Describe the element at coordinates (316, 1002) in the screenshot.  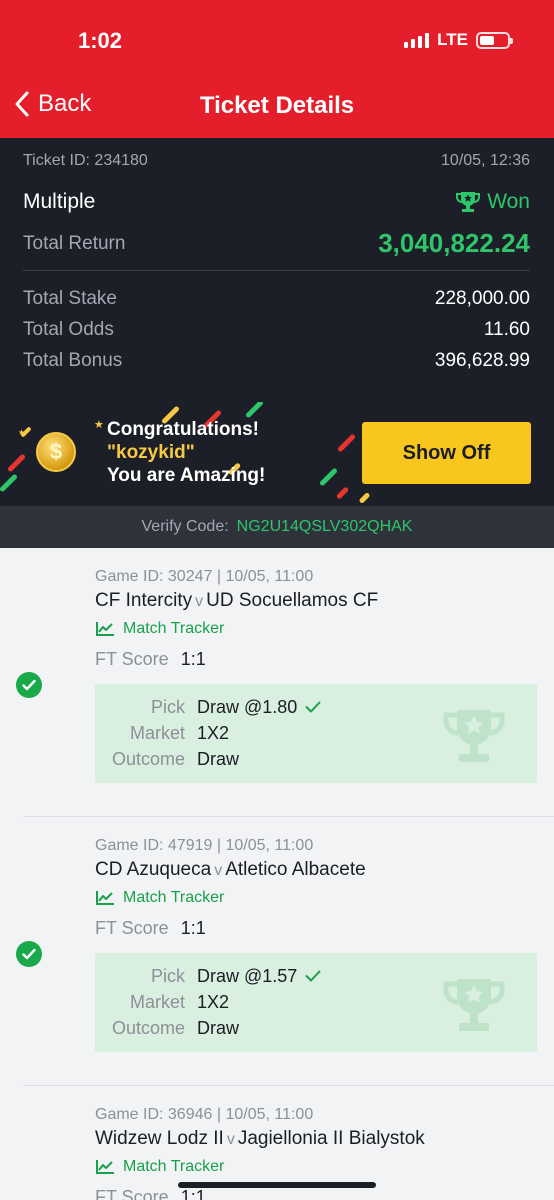
I see `pick-details: Pick Draw @1.57 Market 1X2 Outcome Draw` at that location.